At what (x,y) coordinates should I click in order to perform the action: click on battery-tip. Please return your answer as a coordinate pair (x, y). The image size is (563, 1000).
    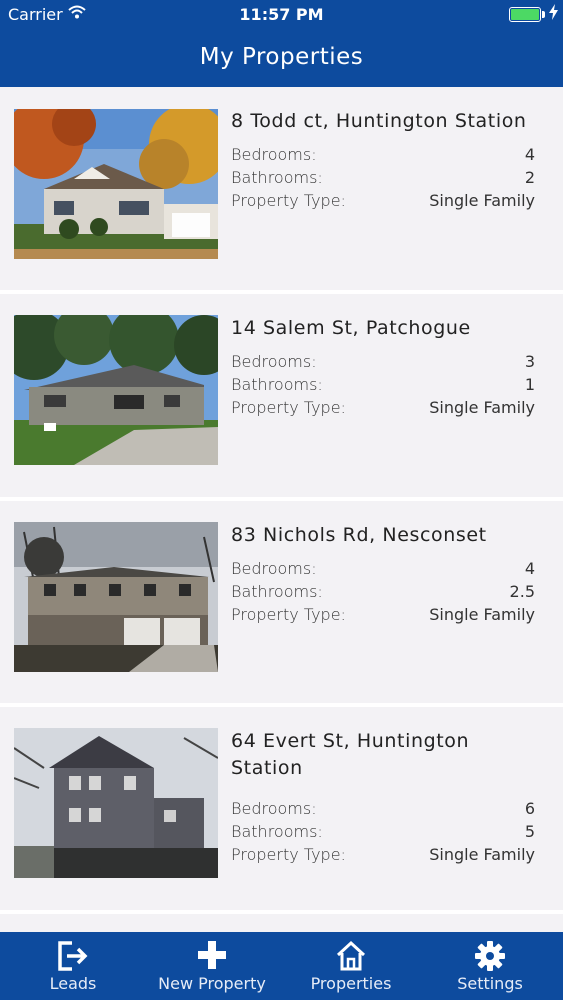
    Looking at the image, I should click on (543, 14).